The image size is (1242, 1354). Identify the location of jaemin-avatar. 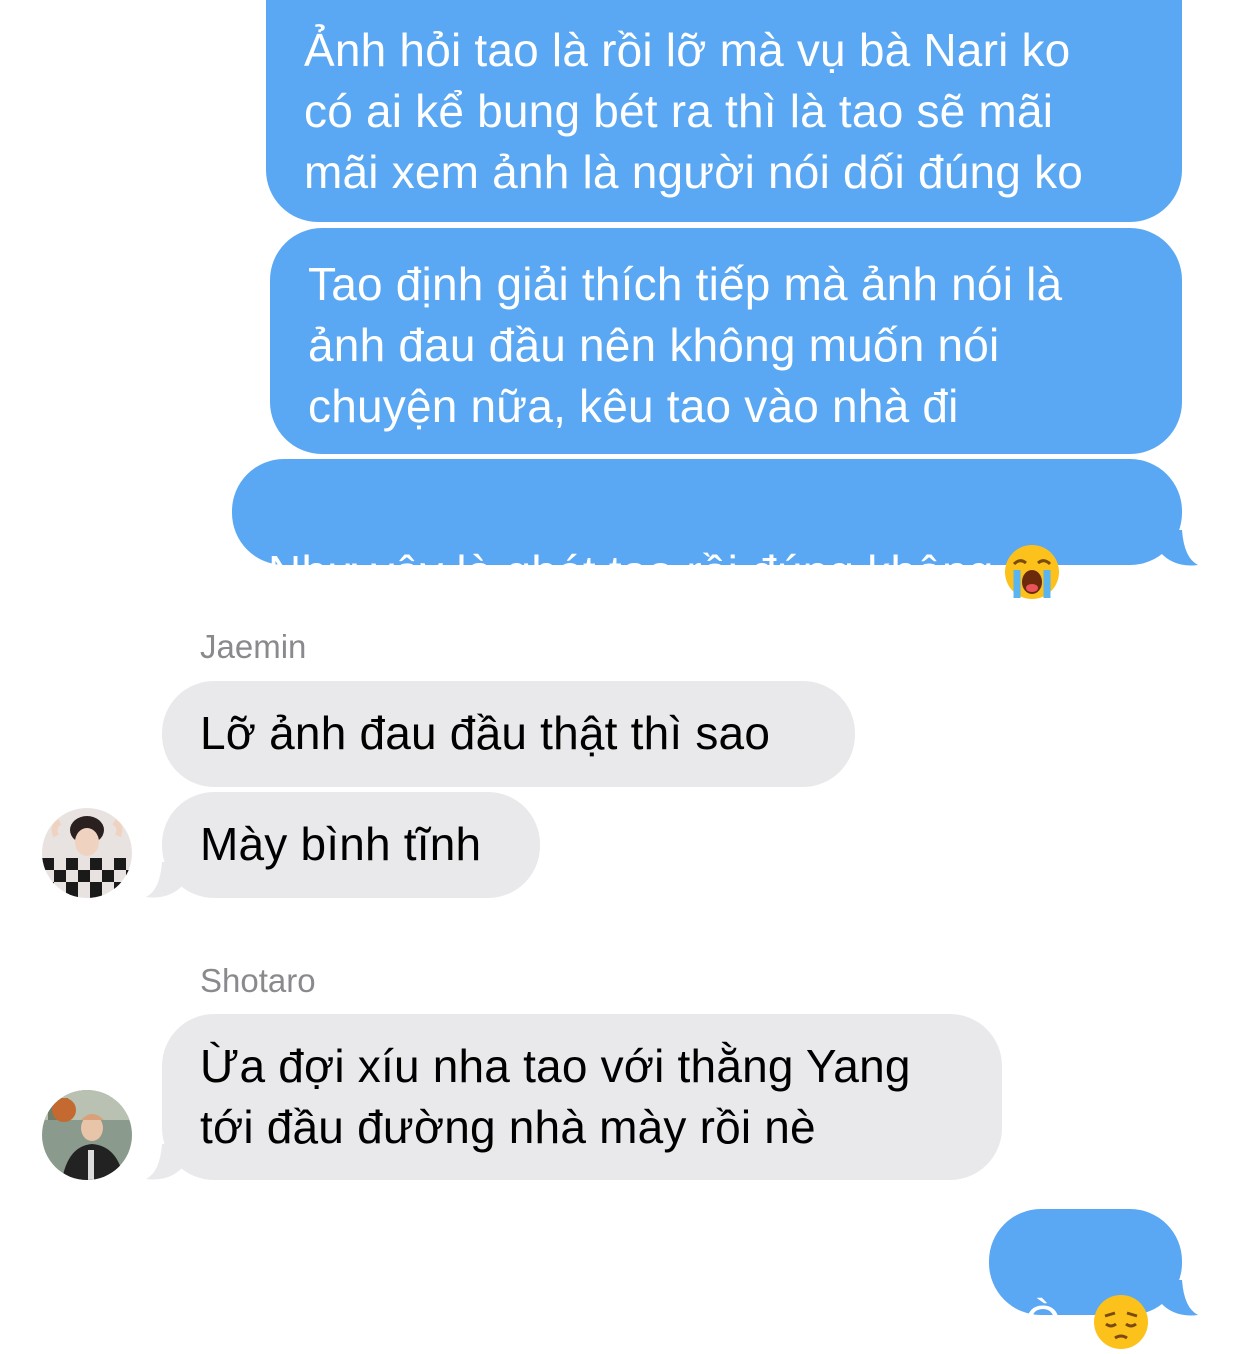
(87, 853).